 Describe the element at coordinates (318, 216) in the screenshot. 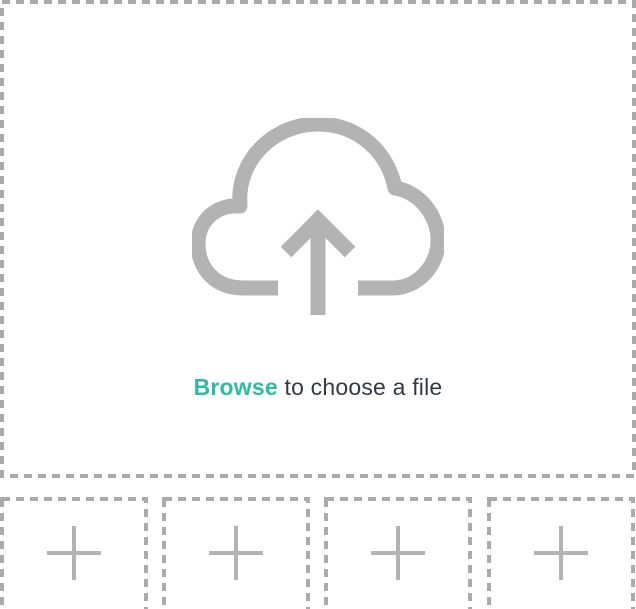

I see `cloud-upload-icon` at that location.